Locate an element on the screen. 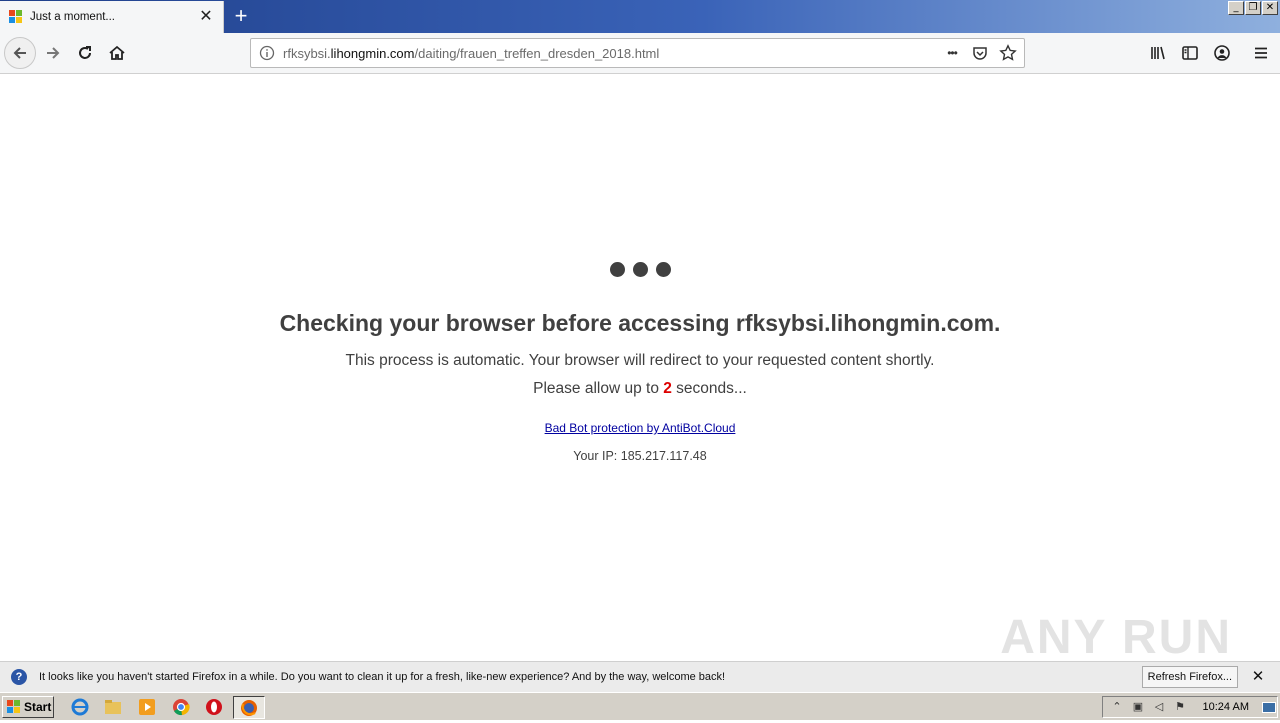 This screenshot has width=1280, height=723. pocket-button is located at coordinates (980, 53).